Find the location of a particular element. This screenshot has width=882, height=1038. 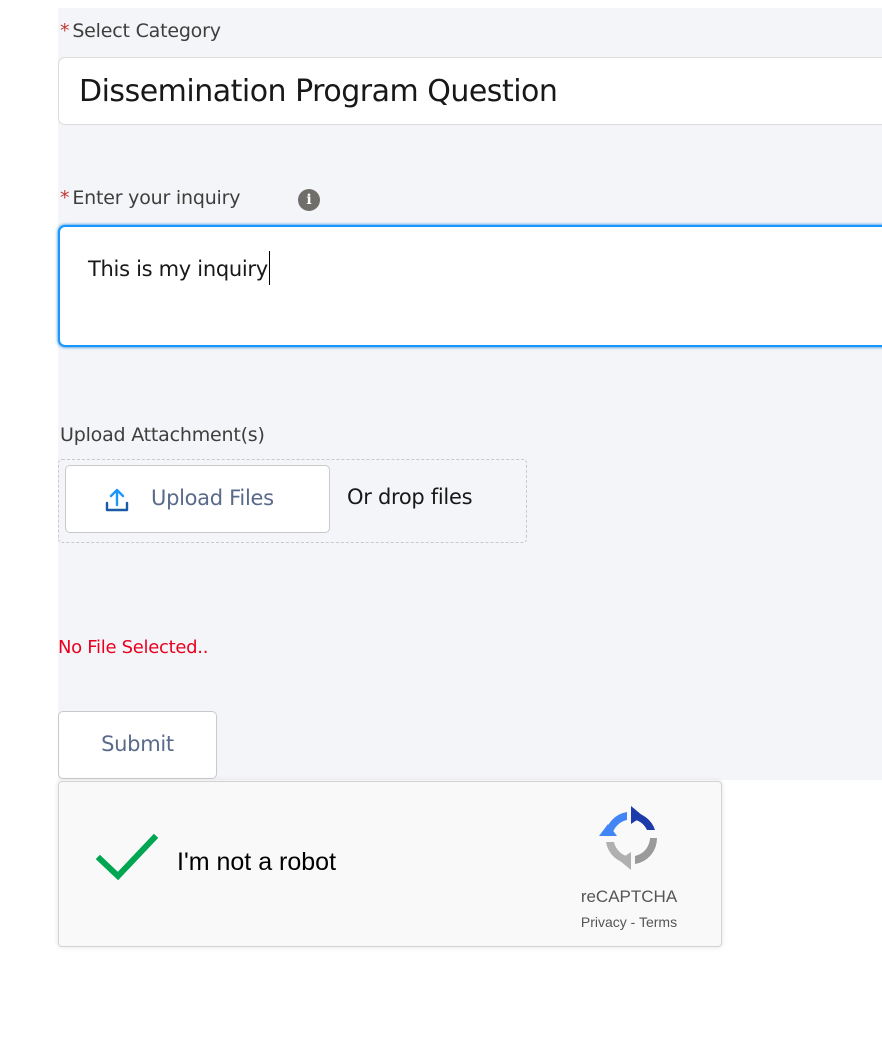

category-select: Dissemination Program Question is located at coordinates (470, 91).